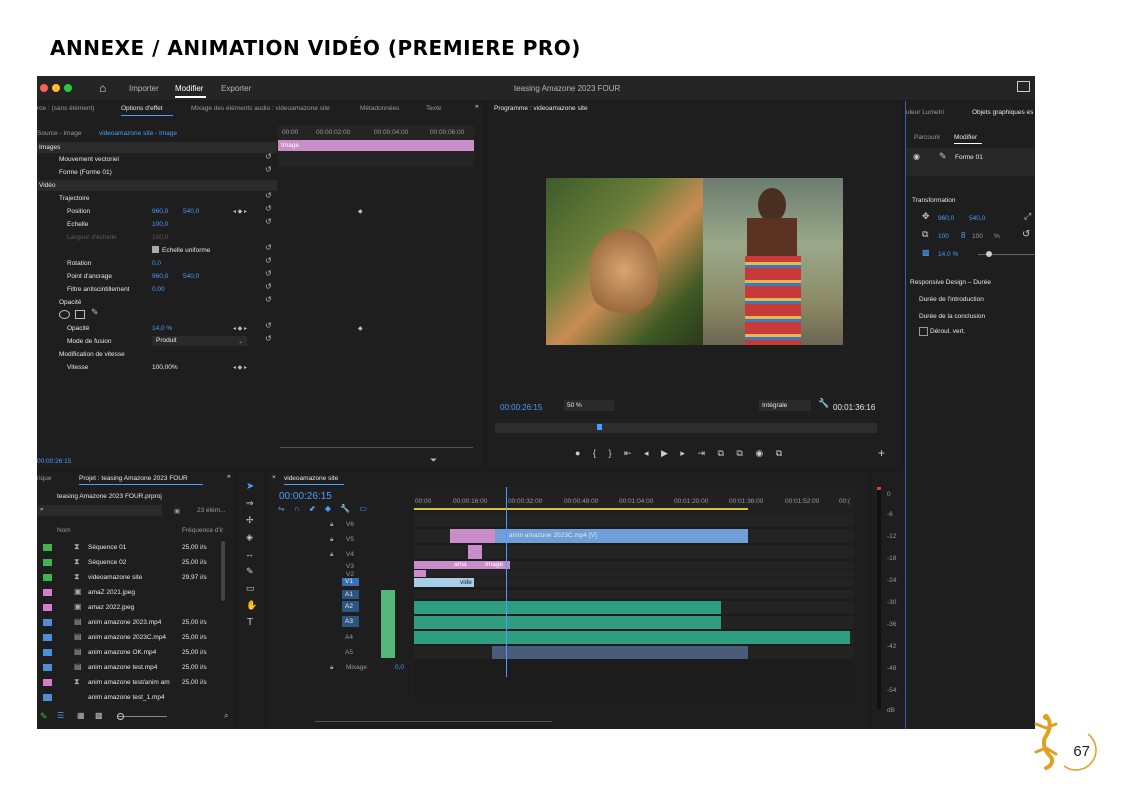 This screenshot has width=1123, height=794. Describe the element at coordinates (162, 328) in the screenshot. I see `opacity-value: 14,0 %` at that location.